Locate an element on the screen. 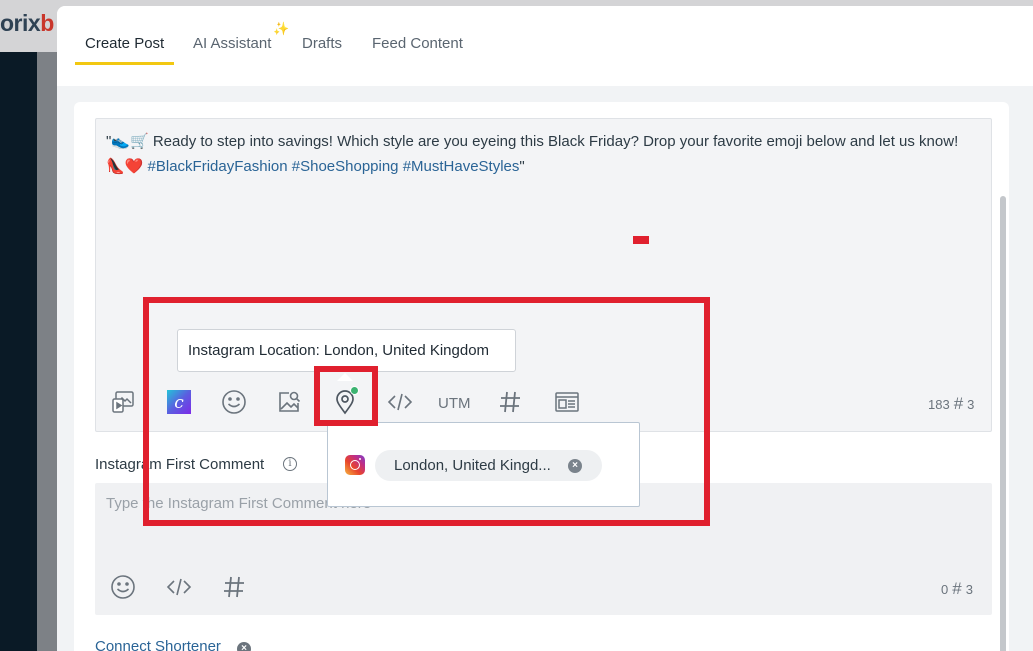  tab-feed-content: Feed Content is located at coordinates (417, 43).